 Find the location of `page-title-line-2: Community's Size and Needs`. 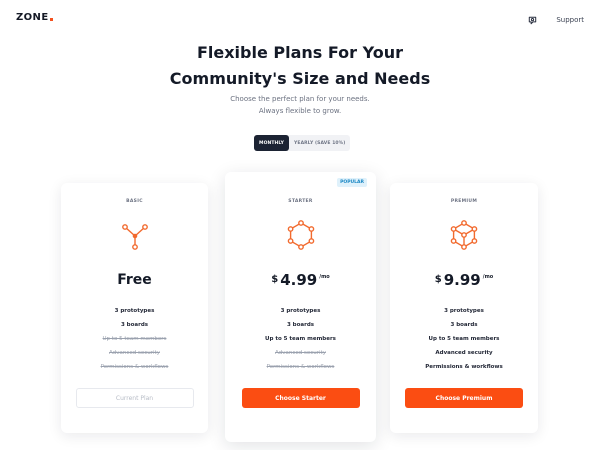

page-title-line-2: Community's Size and Needs is located at coordinates (300, 78).